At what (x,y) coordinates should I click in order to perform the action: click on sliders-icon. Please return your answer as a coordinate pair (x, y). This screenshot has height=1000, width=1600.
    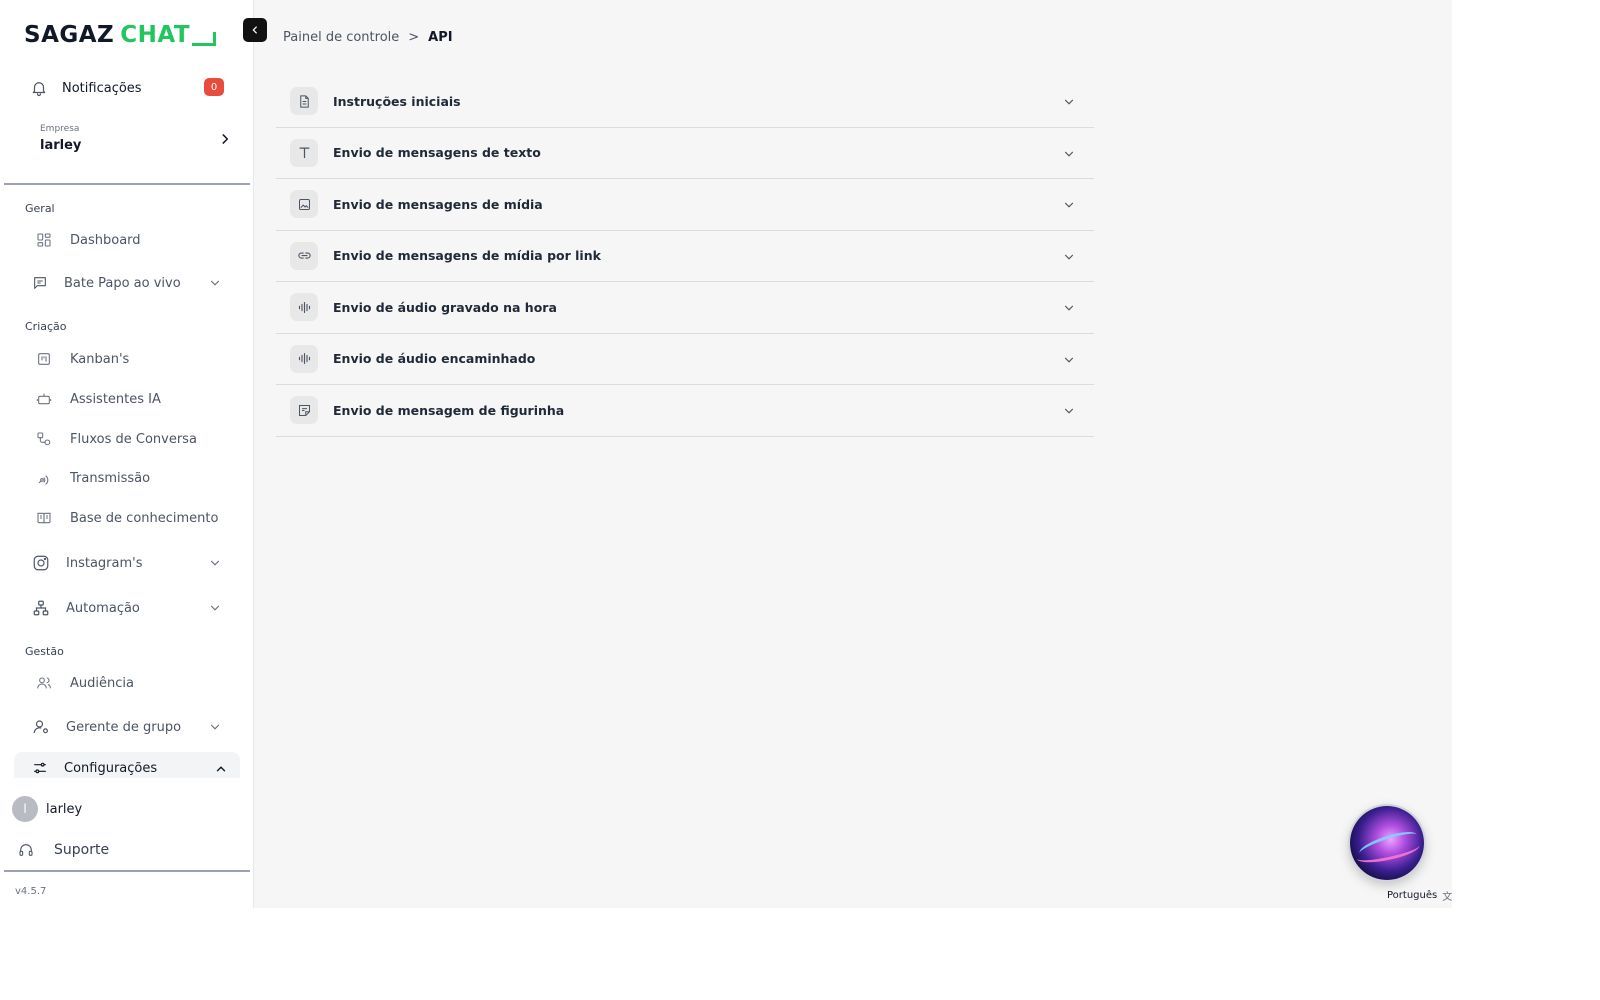
    Looking at the image, I should click on (40, 768).